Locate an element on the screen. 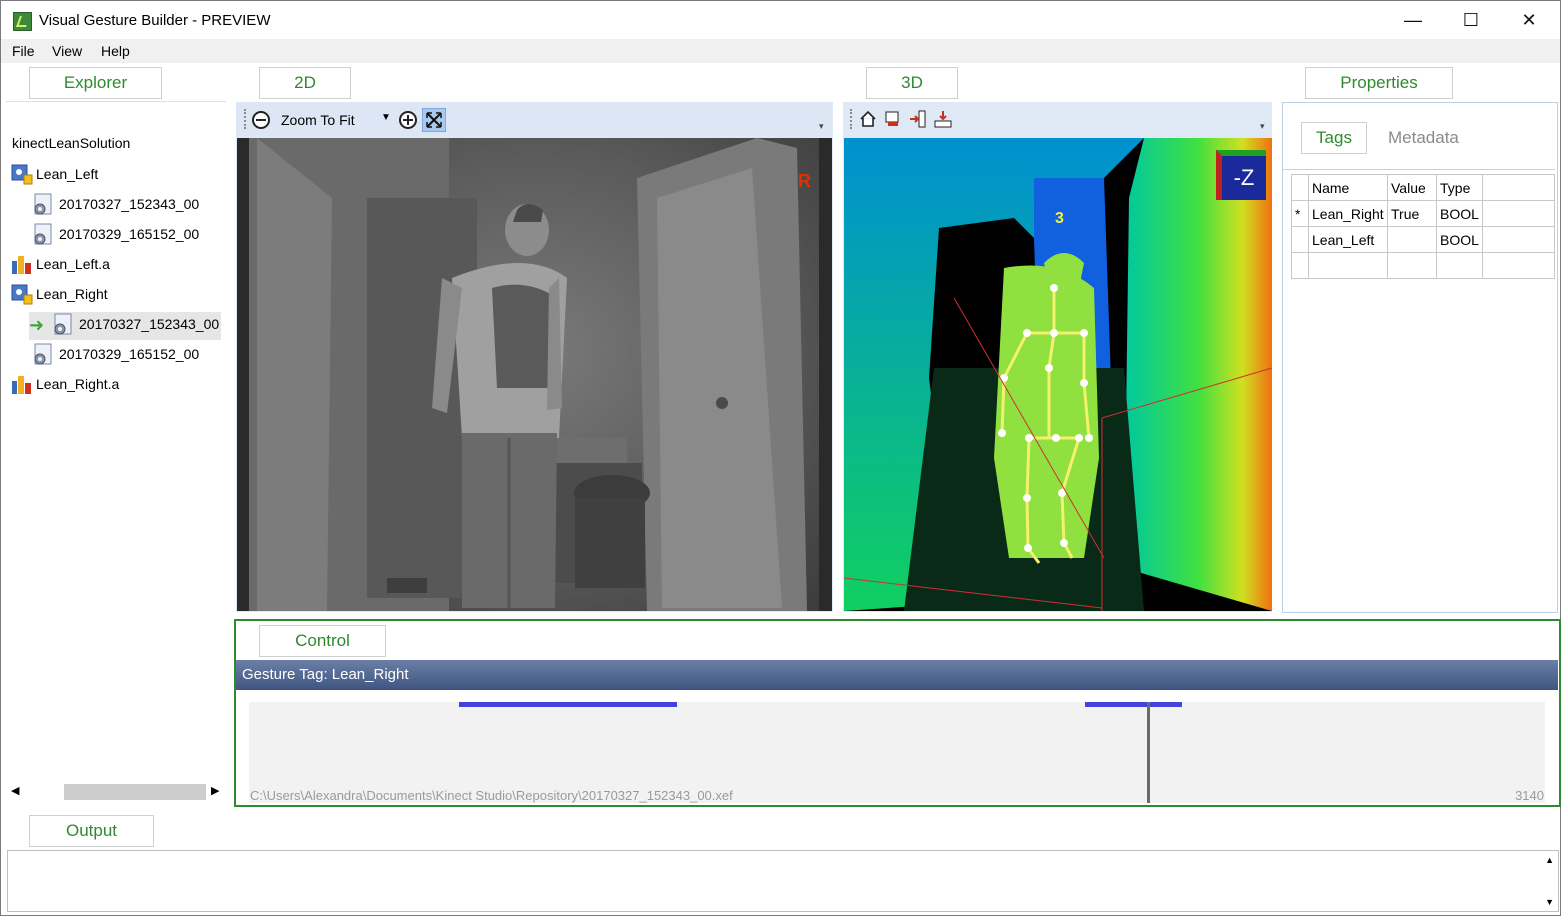 Image resolution: width=1561 pixels, height=916 pixels. tab-3d: 3D is located at coordinates (912, 83).